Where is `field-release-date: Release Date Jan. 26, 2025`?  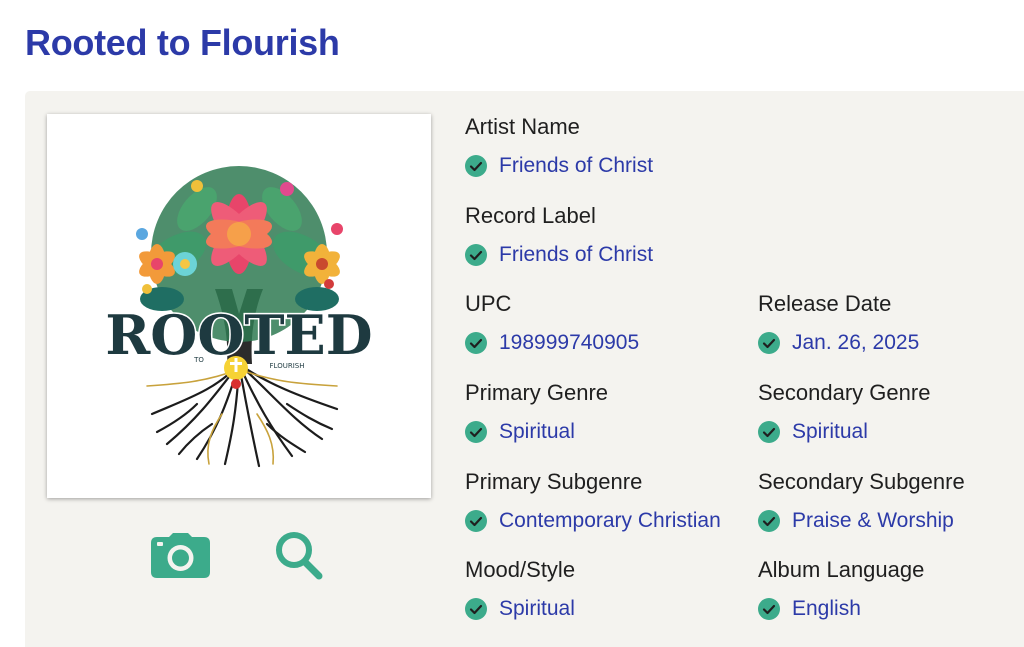 field-release-date: Release Date Jan. 26, 2025 is located at coordinates (838, 322).